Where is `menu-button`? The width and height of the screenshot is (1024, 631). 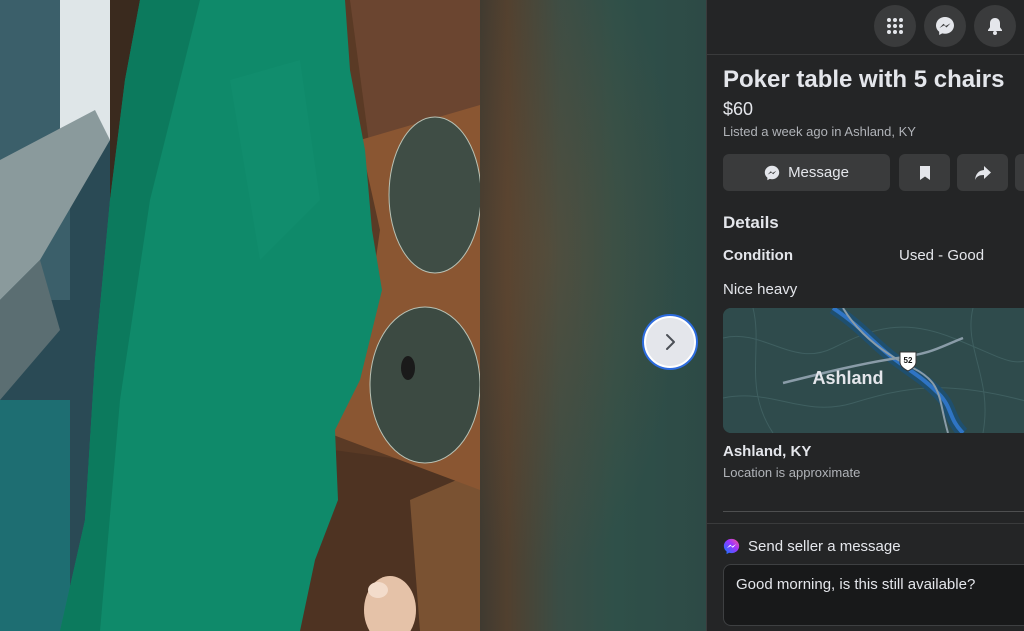
menu-button is located at coordinates (895, 26).